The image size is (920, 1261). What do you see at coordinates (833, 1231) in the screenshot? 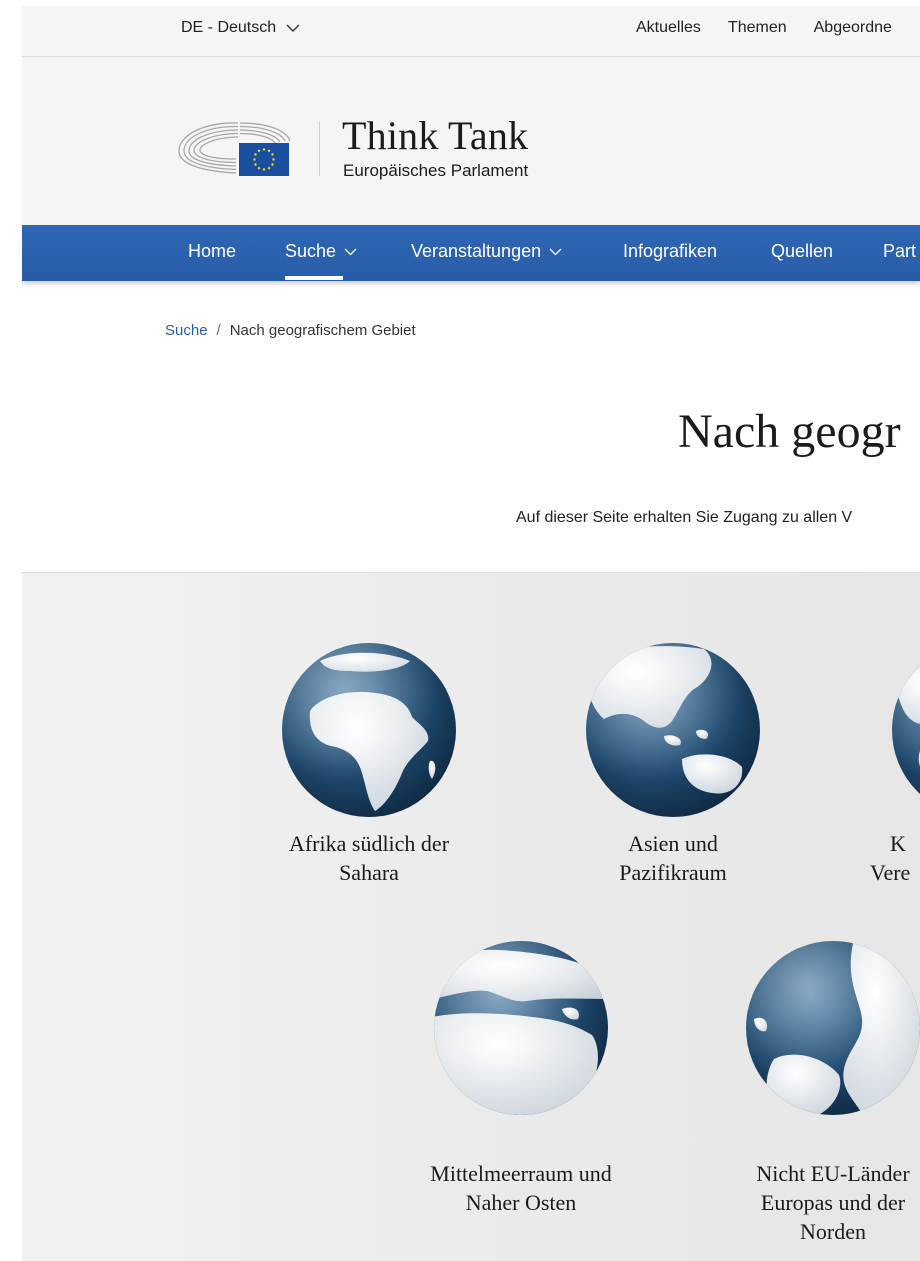
I see `region-label-line: Norden` at bounding box center [833, 1231].